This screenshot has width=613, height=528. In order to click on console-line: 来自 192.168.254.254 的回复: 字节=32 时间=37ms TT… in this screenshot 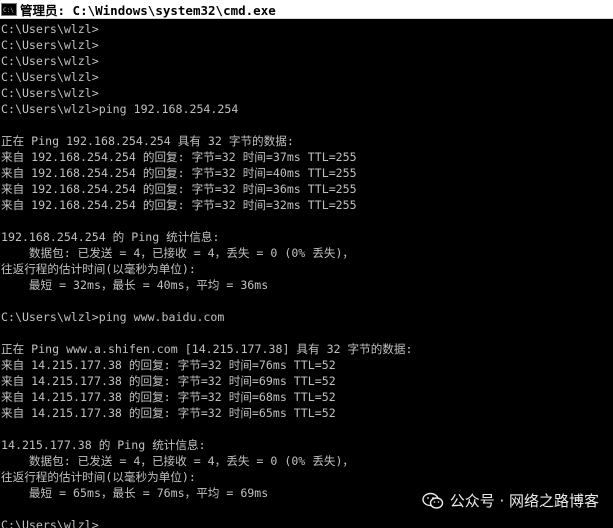, I will do `click(179, 157)`.